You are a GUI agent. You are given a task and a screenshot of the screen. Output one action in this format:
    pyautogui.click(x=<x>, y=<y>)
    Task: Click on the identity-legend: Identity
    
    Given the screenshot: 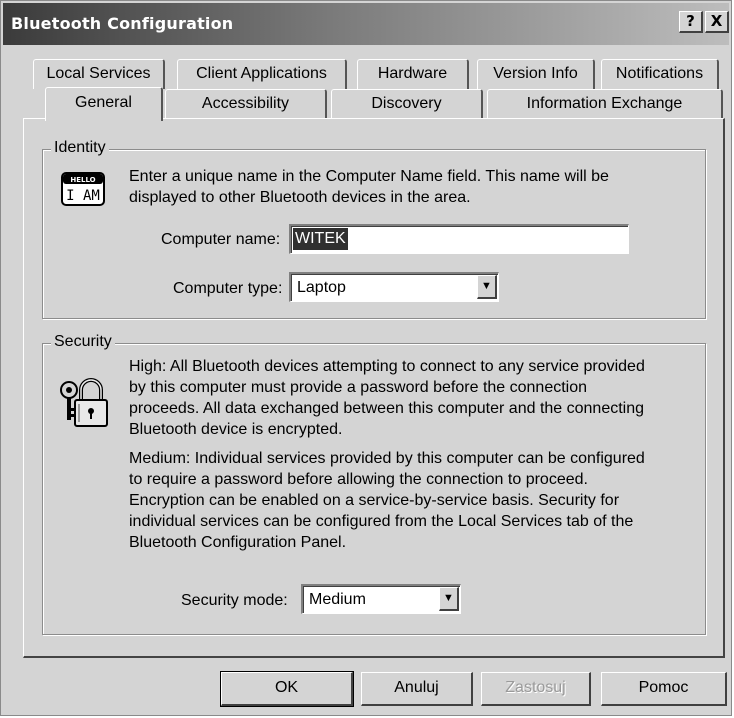 What is the action you would take?
    pyautogui.click(x=80, y=148)
    